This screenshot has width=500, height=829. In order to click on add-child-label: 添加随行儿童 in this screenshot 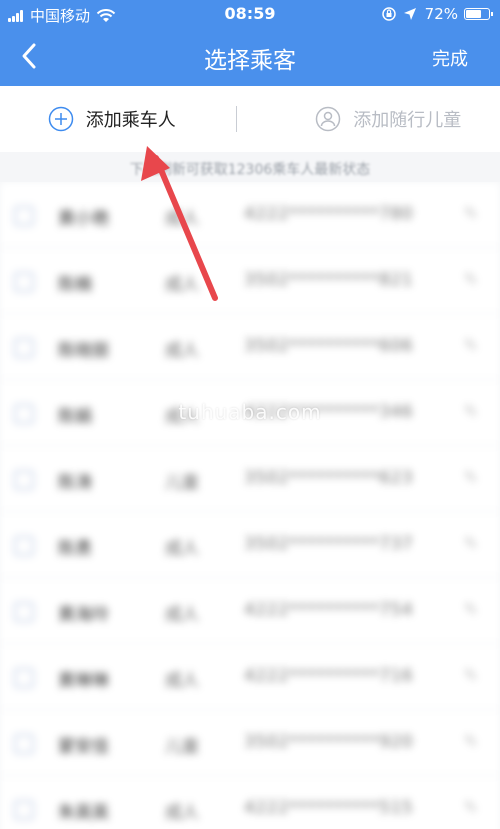, I will do `click(407, 120)`.